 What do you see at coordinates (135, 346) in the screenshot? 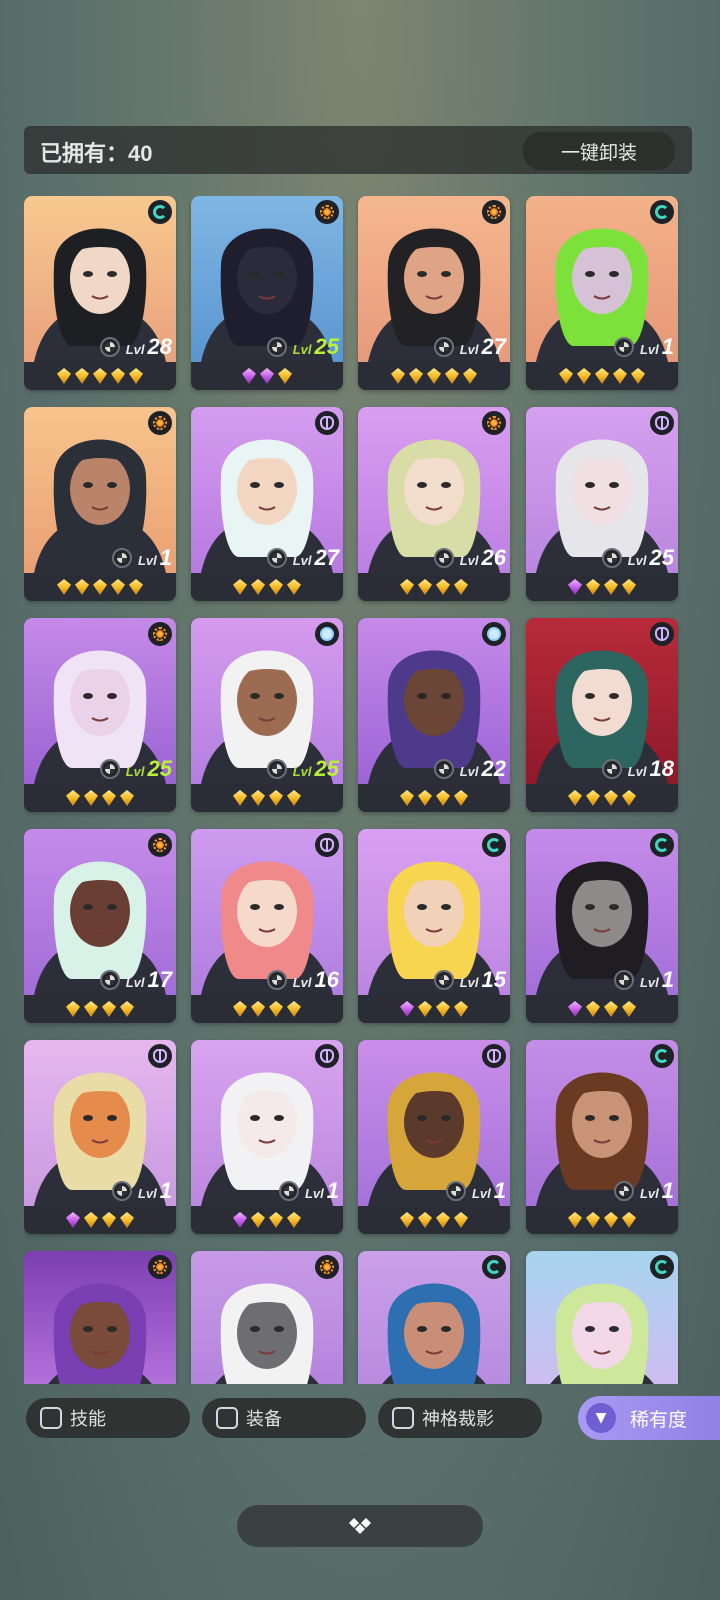
I see `level-bar: Lvl 28` at bounding box center [135, 346].